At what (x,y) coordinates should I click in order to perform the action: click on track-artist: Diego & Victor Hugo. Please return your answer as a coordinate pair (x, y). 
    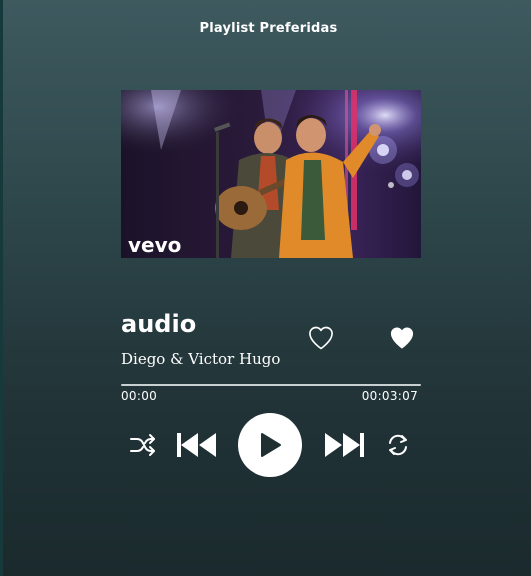
    Looking at the image, I should click on (201, 359).